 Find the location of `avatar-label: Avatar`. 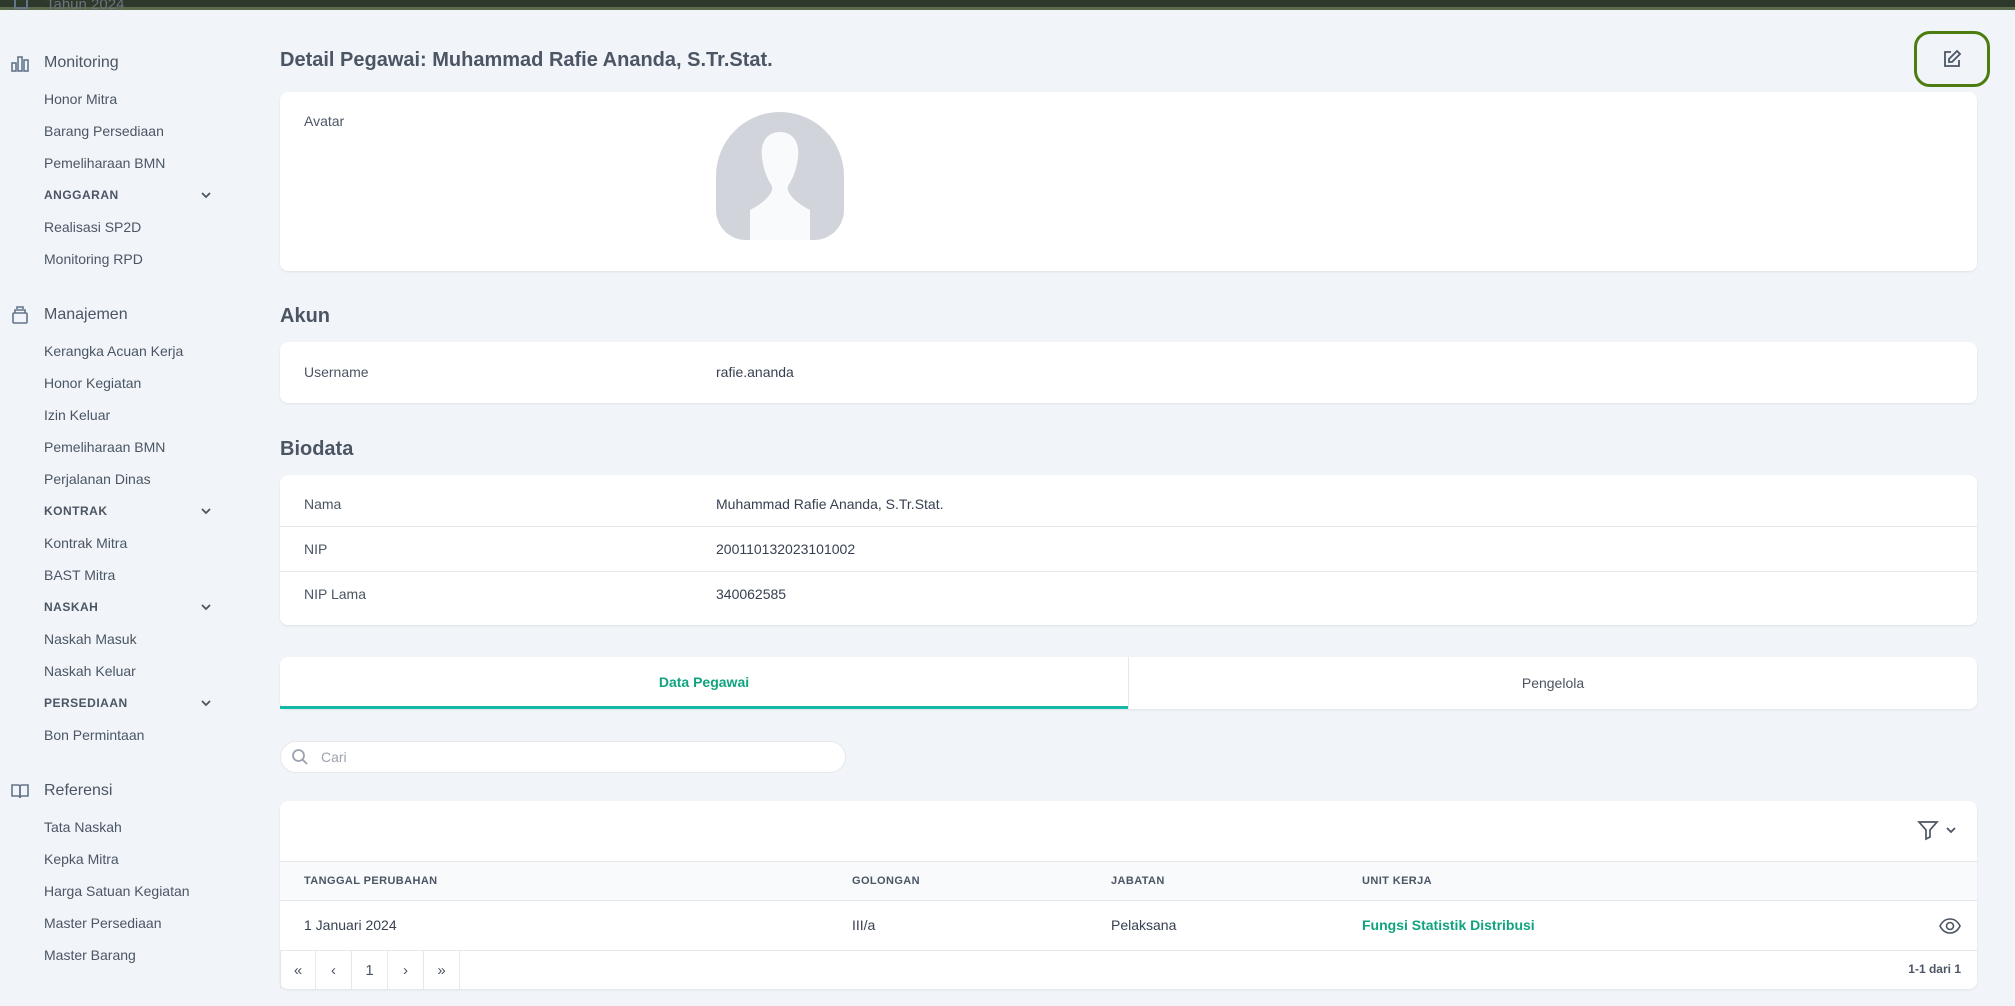

avatar-label: Avatar is located at coordinates (324, 121).